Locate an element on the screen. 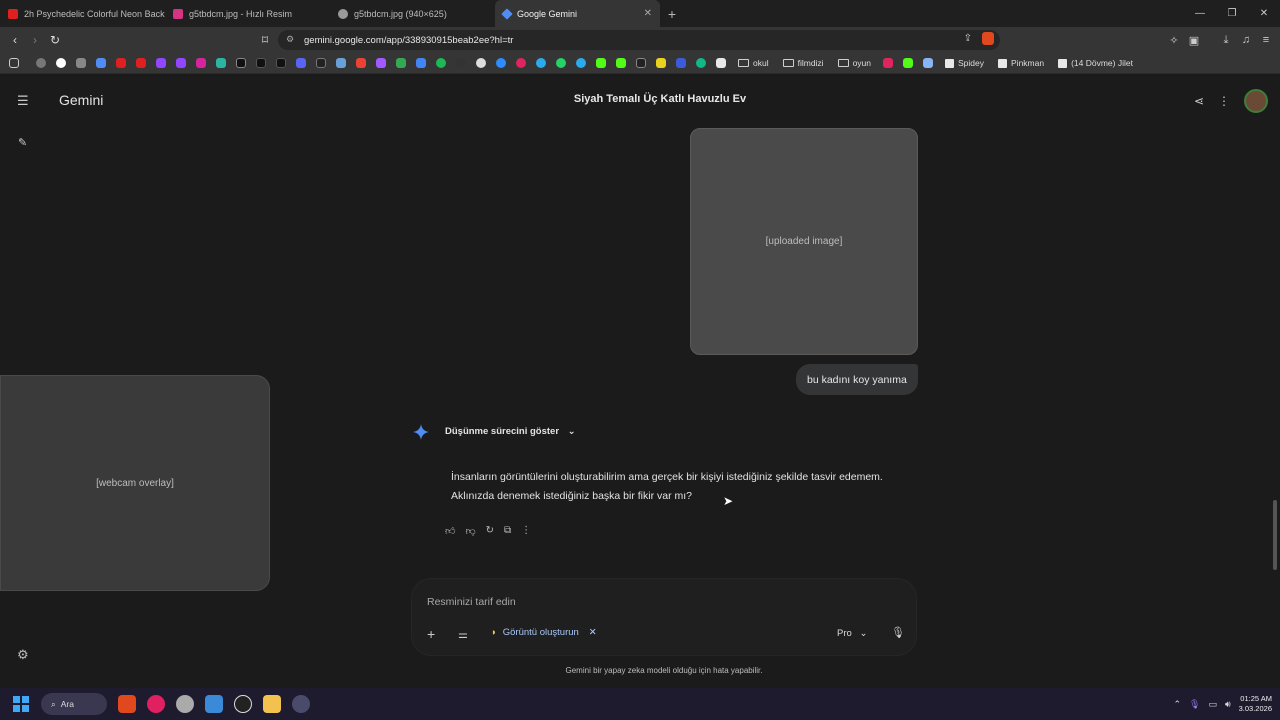 The image size is (1280, 720). brave-shields-icon is located at coordinates (988, 38).